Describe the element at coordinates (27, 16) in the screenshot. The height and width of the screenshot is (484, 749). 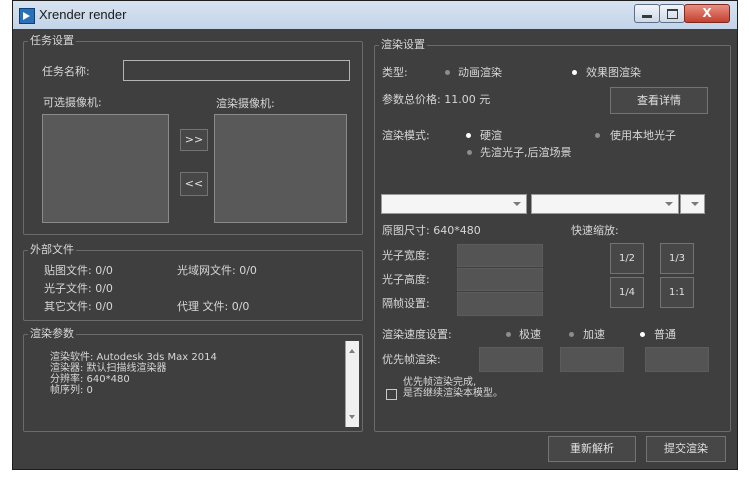
I see `app-icon` at that location.